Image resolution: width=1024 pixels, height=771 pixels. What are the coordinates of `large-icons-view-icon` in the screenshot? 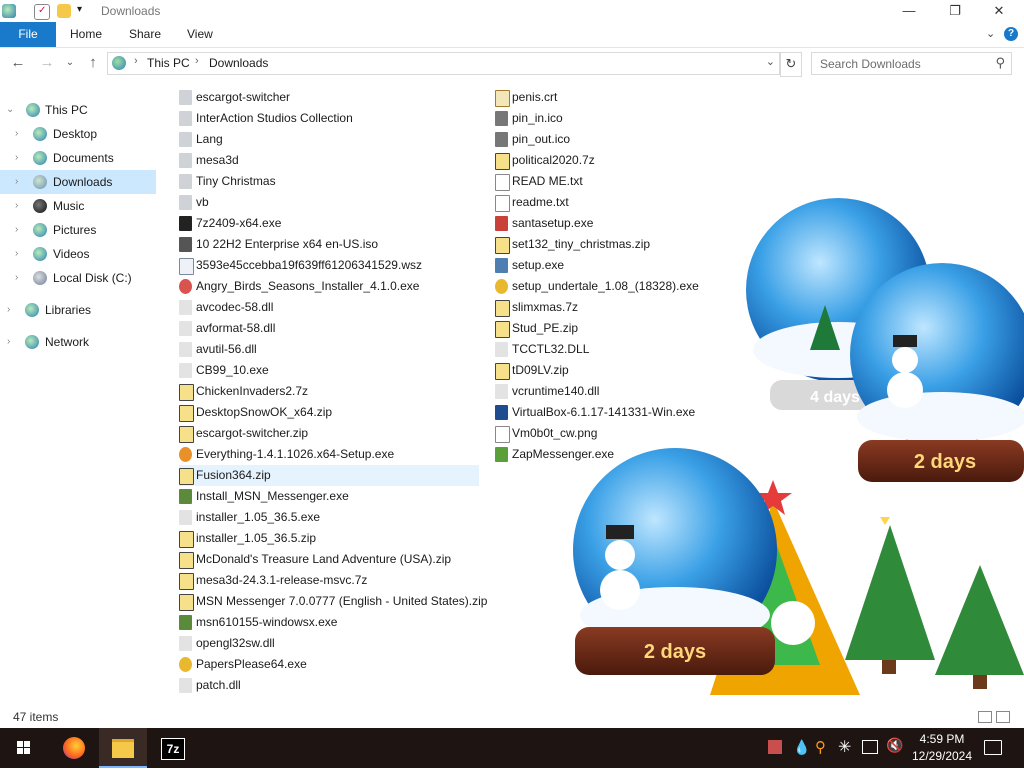 It's located at (1003, 717).